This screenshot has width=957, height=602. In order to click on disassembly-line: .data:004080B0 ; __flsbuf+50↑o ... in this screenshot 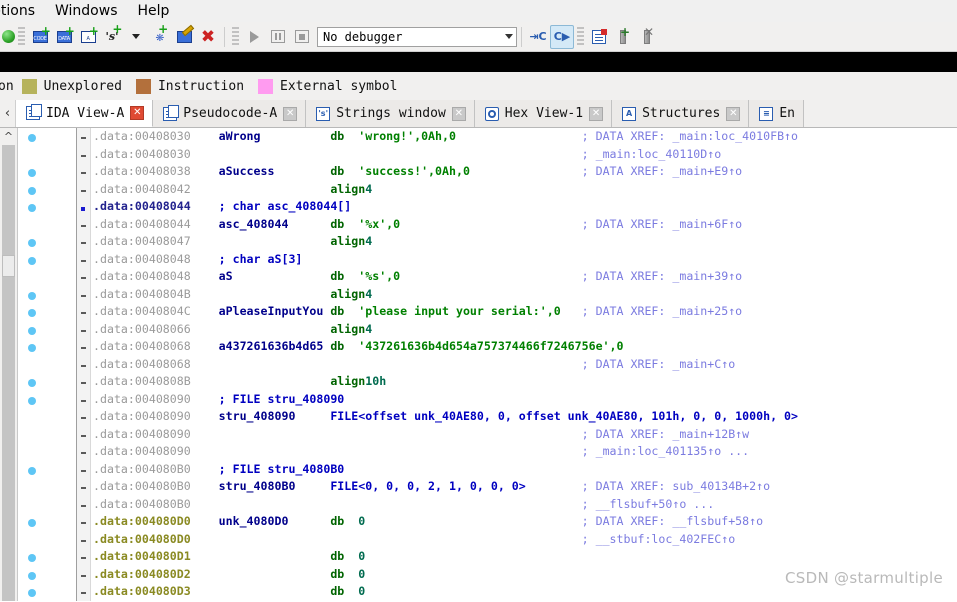, I will do `click(525, 505)`.